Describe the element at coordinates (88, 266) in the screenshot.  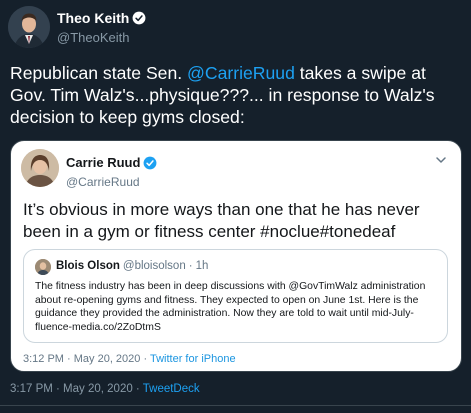
I see `nested-author-name: Blois Olson` at that location.